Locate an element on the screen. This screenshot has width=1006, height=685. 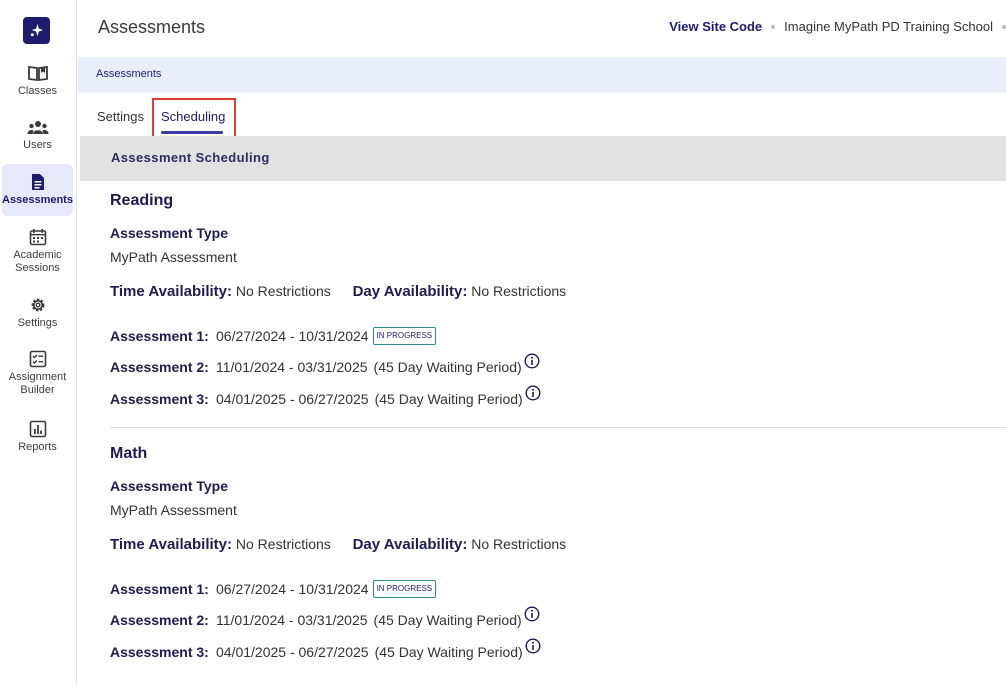
sparkle-logo is located at coordinates (36, 30).